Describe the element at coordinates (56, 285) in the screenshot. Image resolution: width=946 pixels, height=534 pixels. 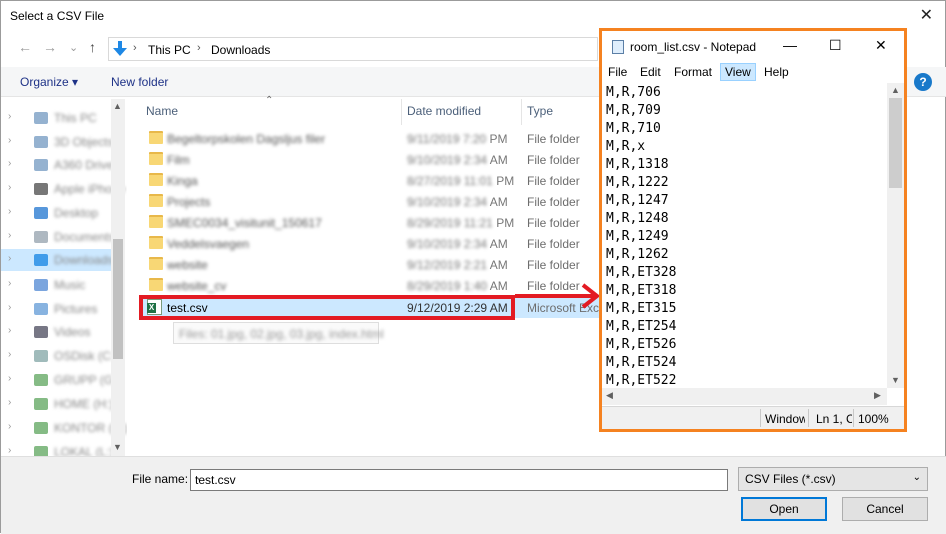
I see `sidebar-item-music: › Music` at that location.